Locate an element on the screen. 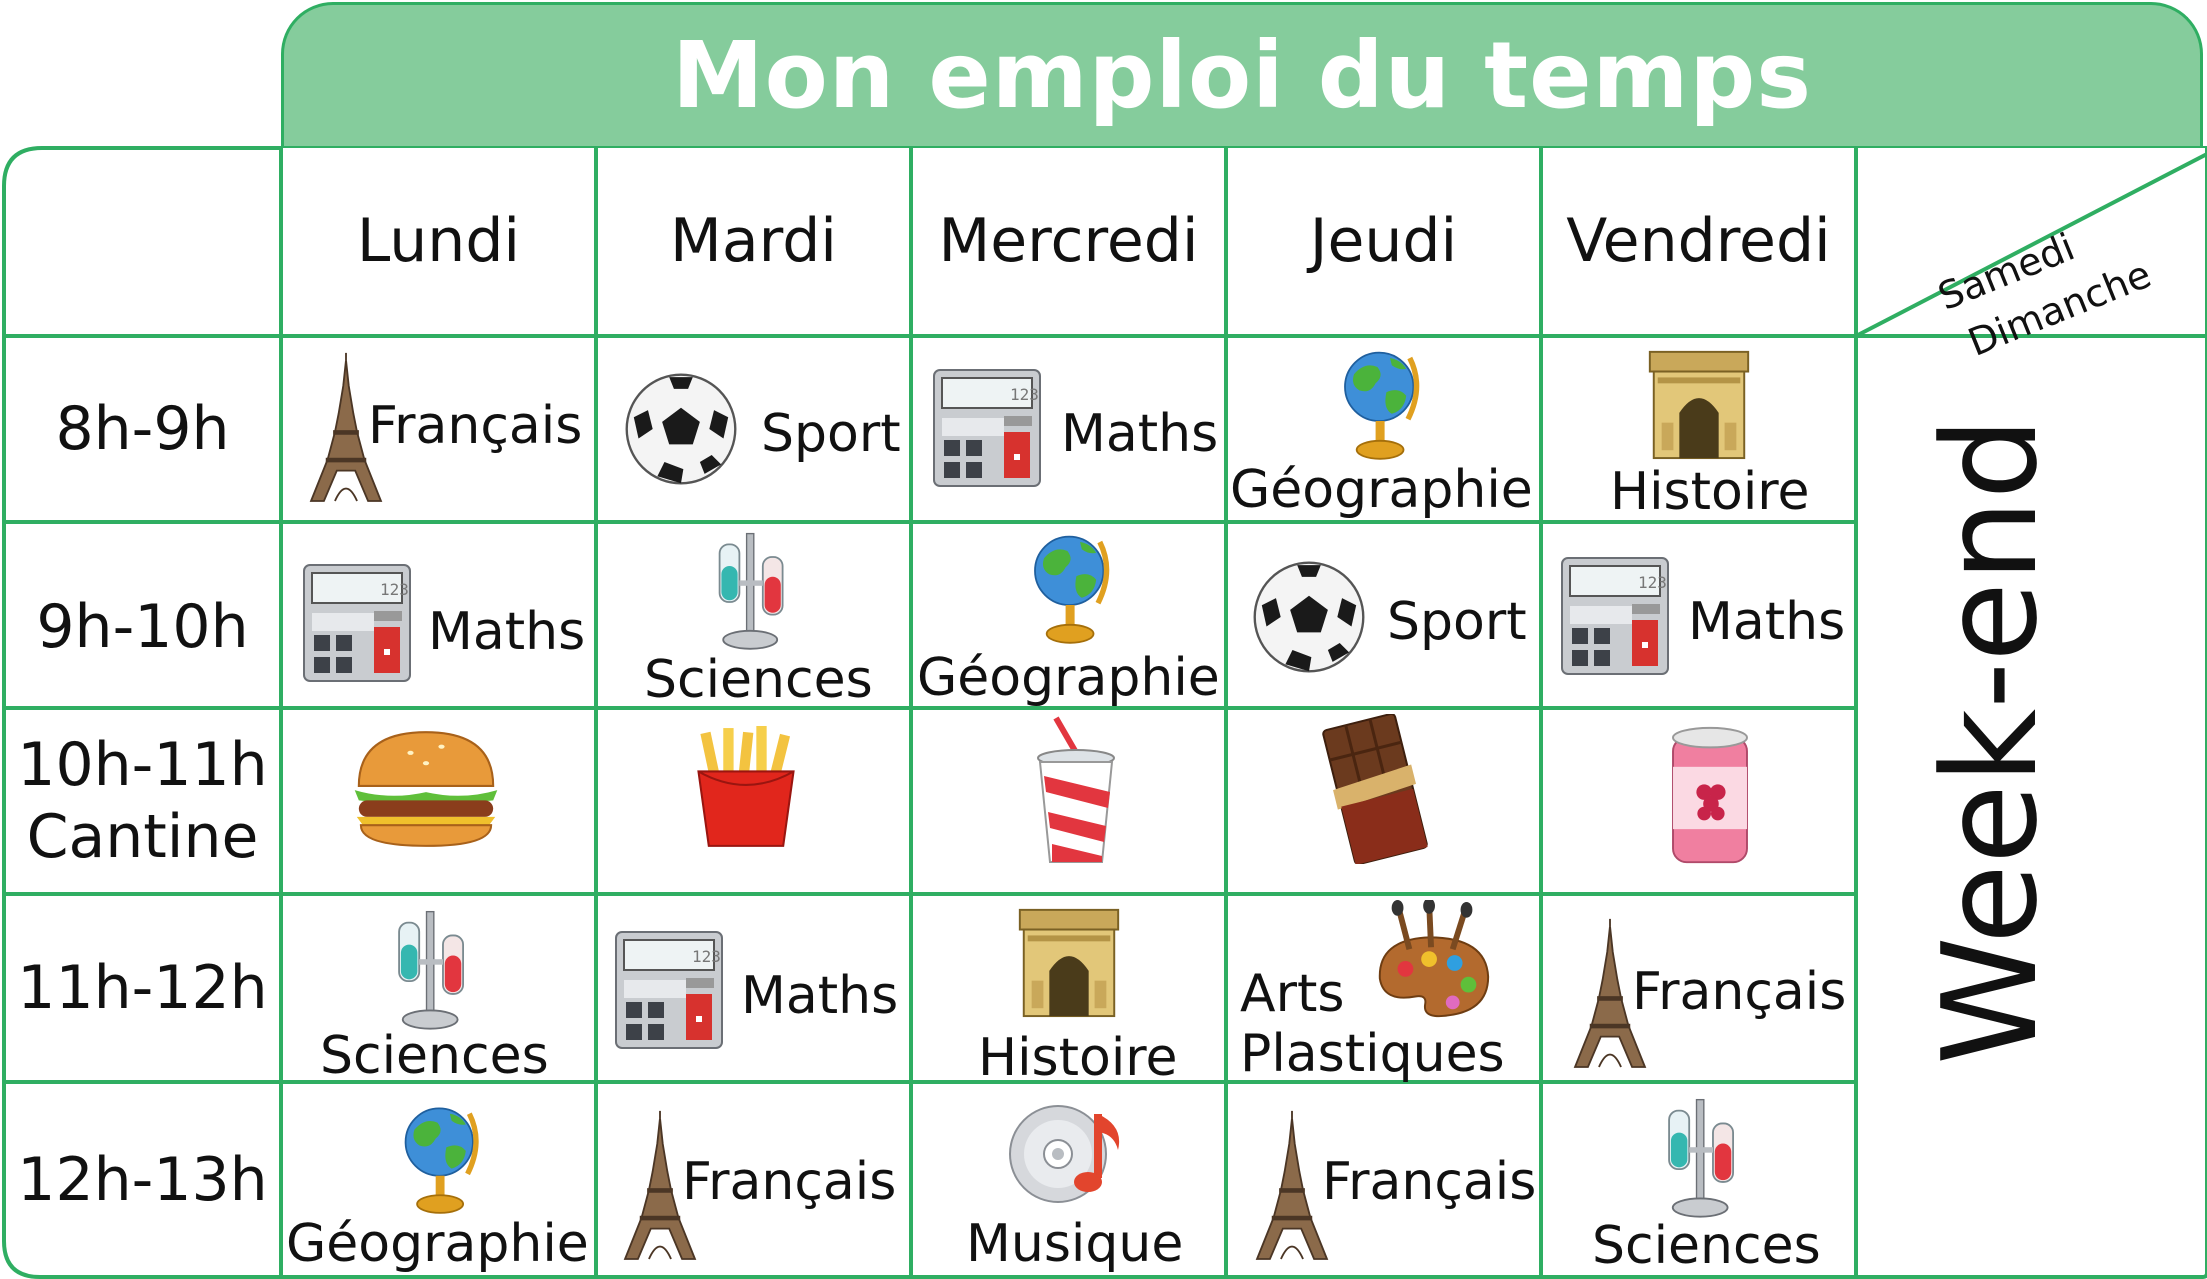 The image size is (2207, 1279). subject-label: Musique is located at coordinates (1075, 1244).